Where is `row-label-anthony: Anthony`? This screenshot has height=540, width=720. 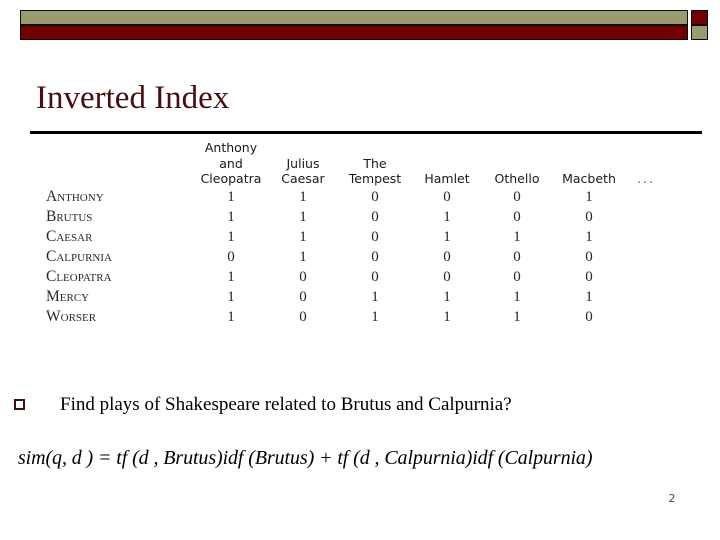
row-label-anthony: Anthony is located at coordinates (75, 196).